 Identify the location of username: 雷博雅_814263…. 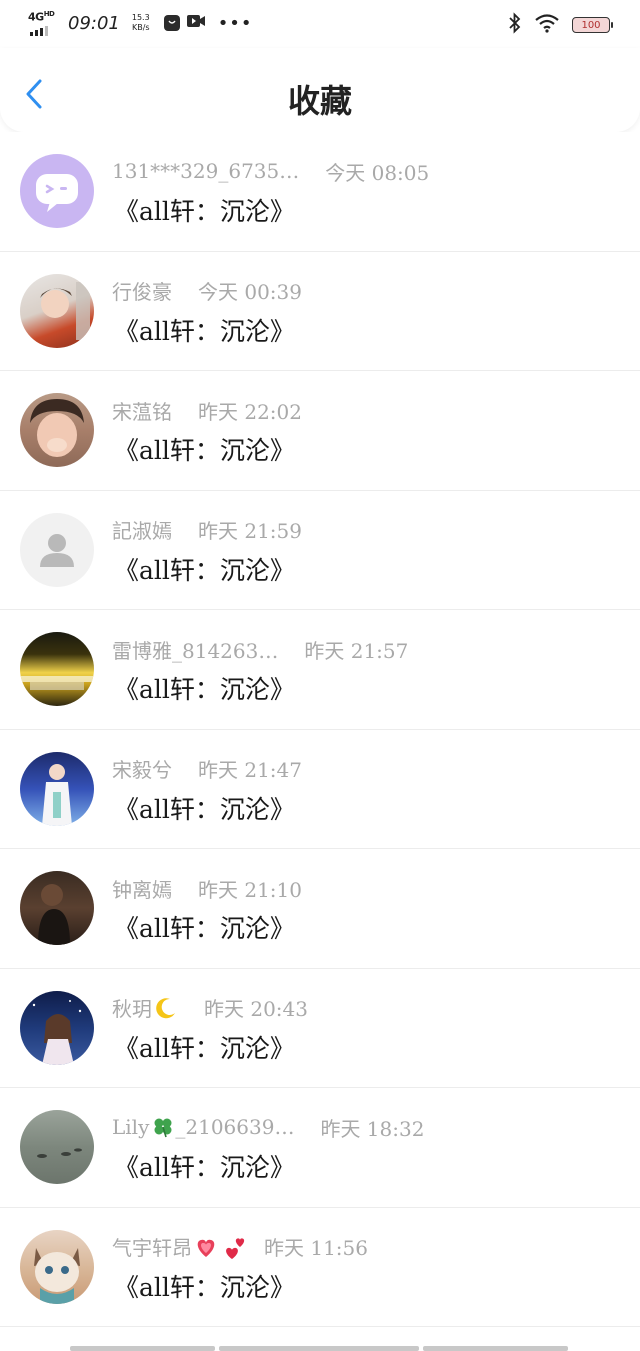
(195, 650).